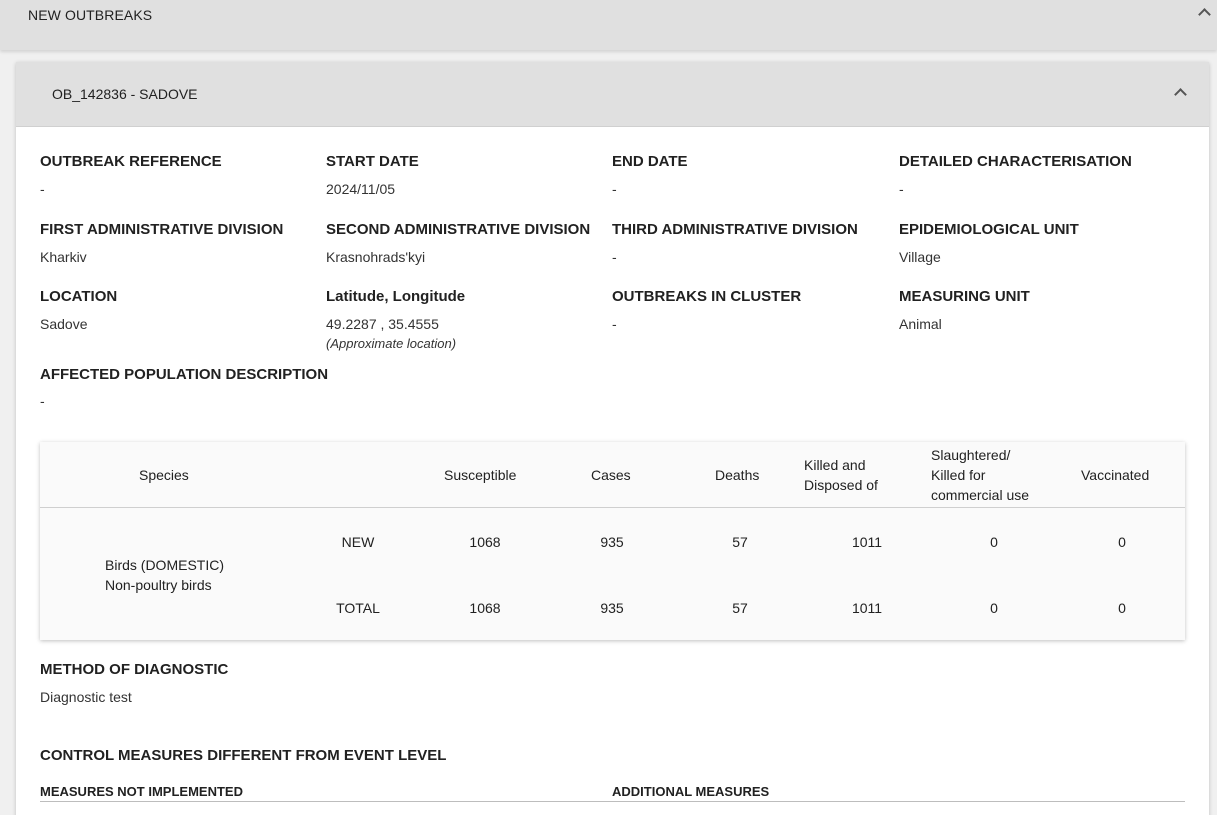 The height and width of the screenshot is (815, 1217). What do you see at coordinates (391, 343) in the screenshot?
I see `approximate-location-note: (Approximate location)` at bounding box center [391, 343].